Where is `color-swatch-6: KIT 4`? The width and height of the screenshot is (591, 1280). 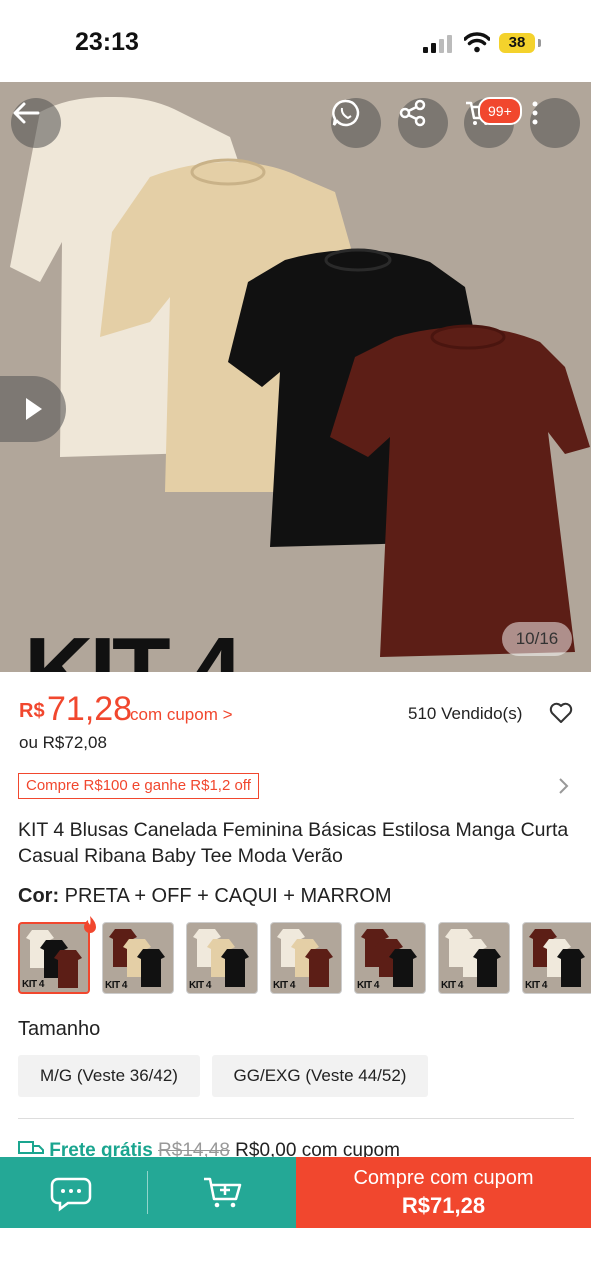 color-swatch-6: KIT 4 is located at coordinates (474, 958).